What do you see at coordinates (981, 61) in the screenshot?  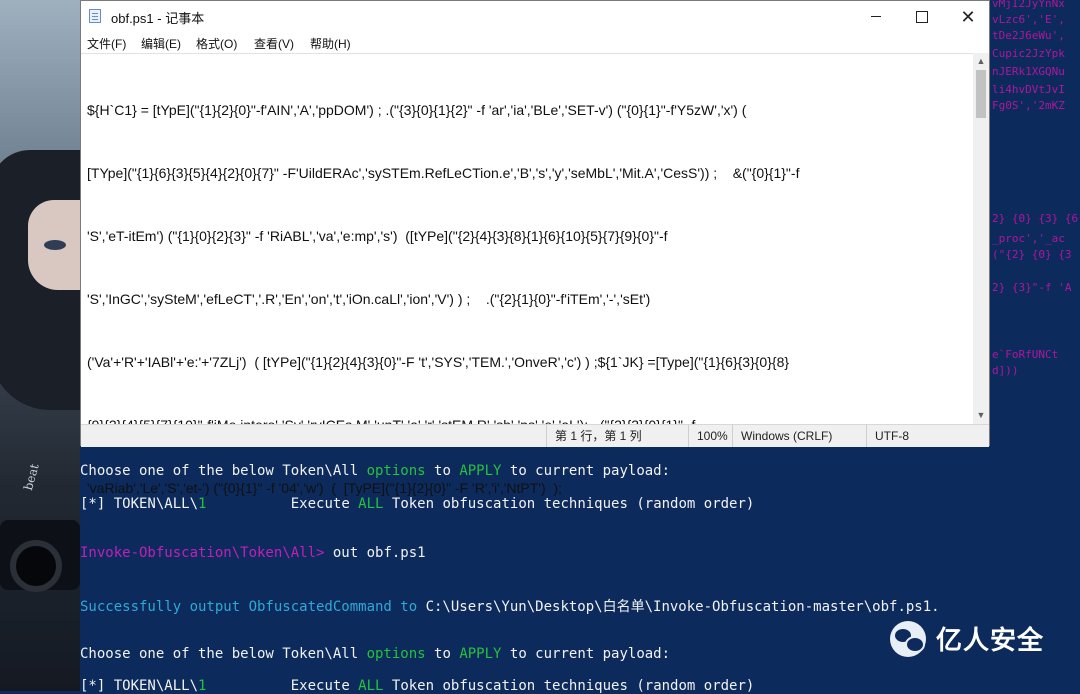 I see `scroll-up-icon: ▲` at bounding box center [981, 61].